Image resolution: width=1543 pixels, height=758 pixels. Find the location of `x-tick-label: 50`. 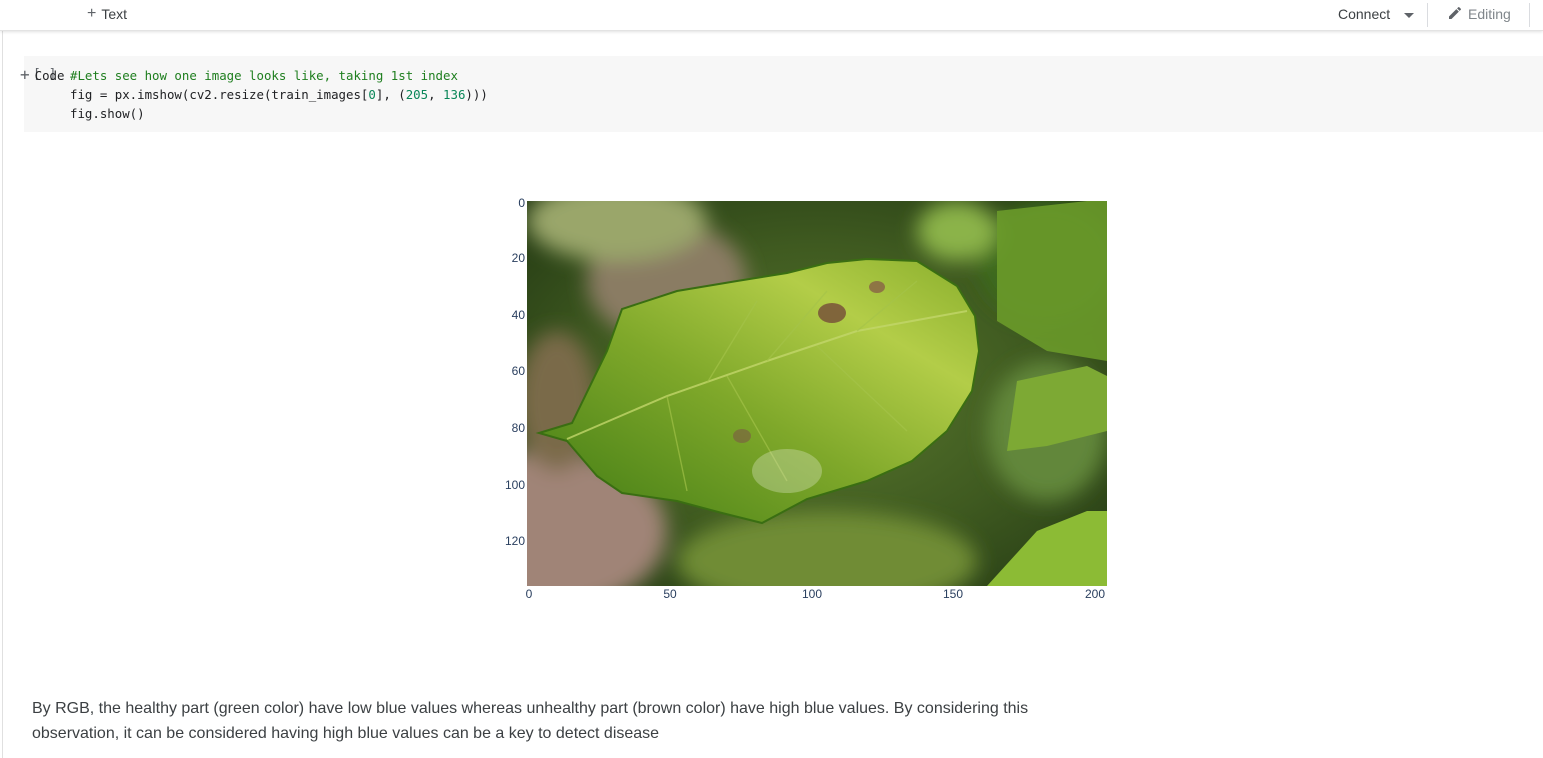

x-tick-label: 50 is located at coordinates (670, 594).